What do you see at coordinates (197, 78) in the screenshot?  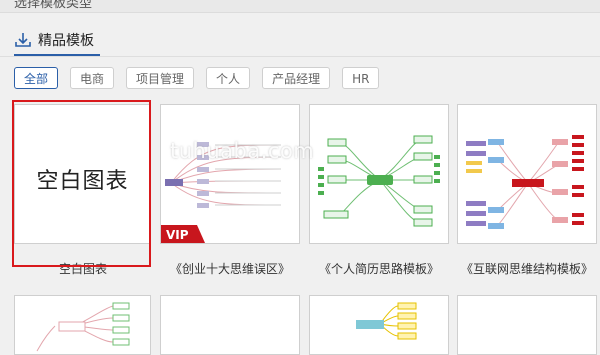 I see `filter-bar: 全部 电商 项目管理 个人 产品经理 HR` at bounding box center [197, 78].